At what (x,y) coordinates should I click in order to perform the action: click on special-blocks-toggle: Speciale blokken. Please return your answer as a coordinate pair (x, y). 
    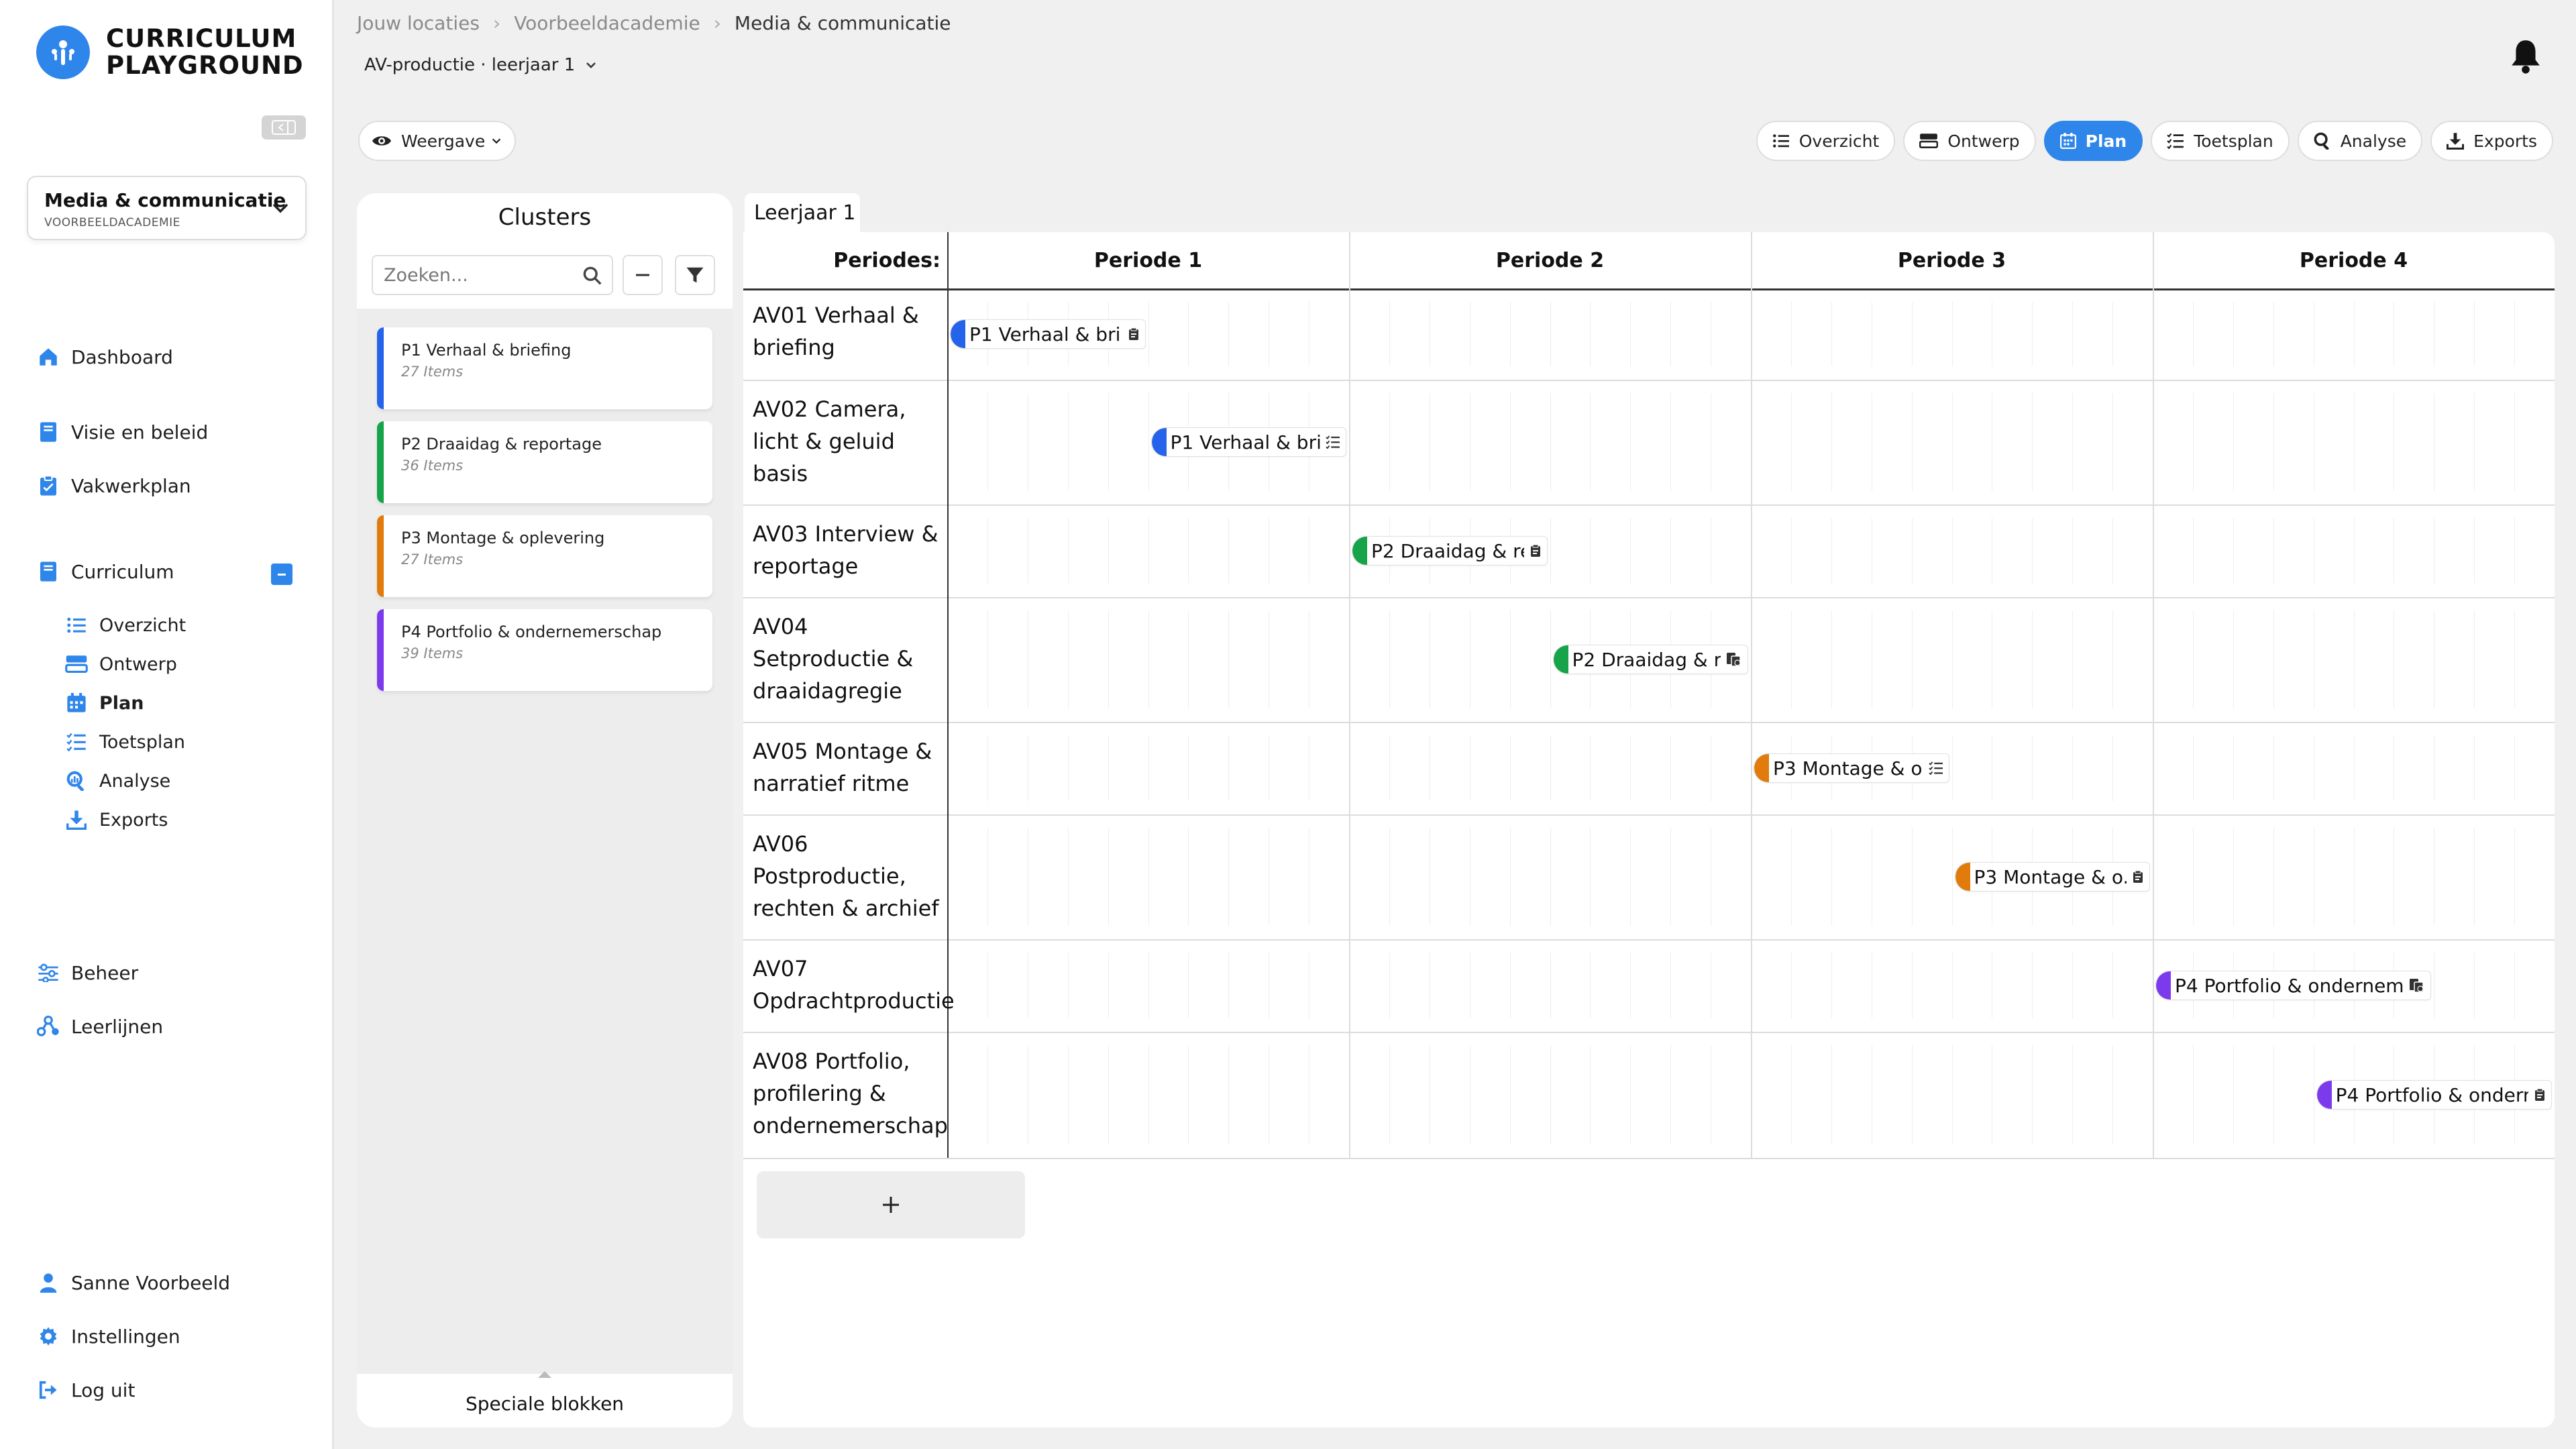
    Looking at the image, I should click on (545, 1399).